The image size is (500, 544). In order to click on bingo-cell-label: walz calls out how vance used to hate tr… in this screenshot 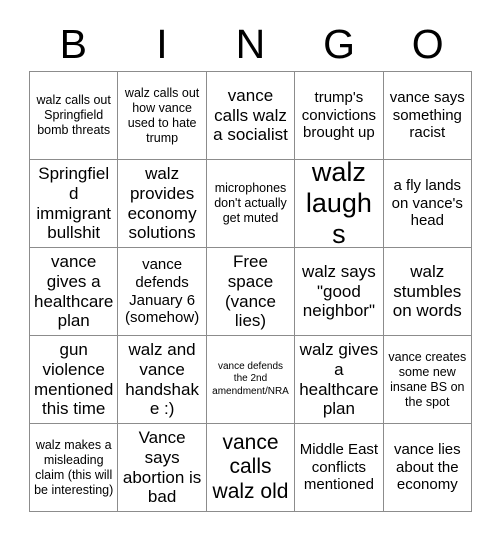, I will do `click(162, 115)`.